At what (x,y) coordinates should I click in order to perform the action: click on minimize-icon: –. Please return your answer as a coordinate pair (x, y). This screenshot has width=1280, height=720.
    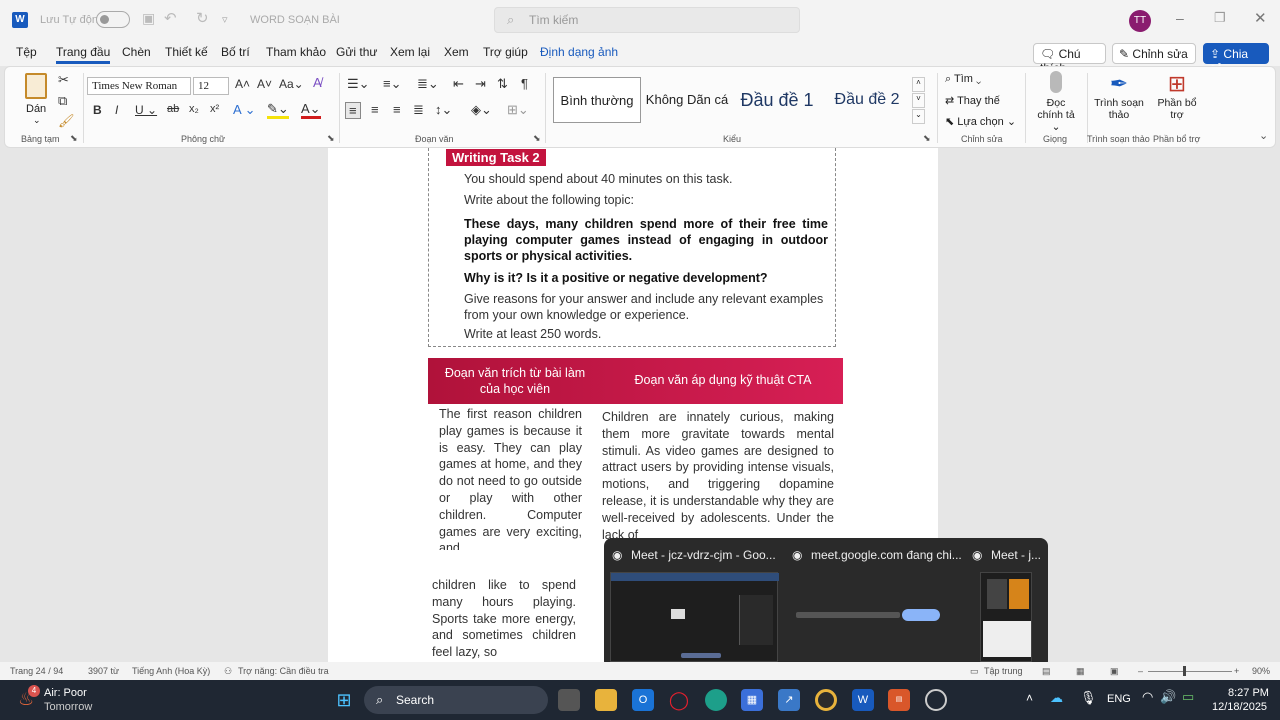
    Looking at the image, I should click on (1180, 18).